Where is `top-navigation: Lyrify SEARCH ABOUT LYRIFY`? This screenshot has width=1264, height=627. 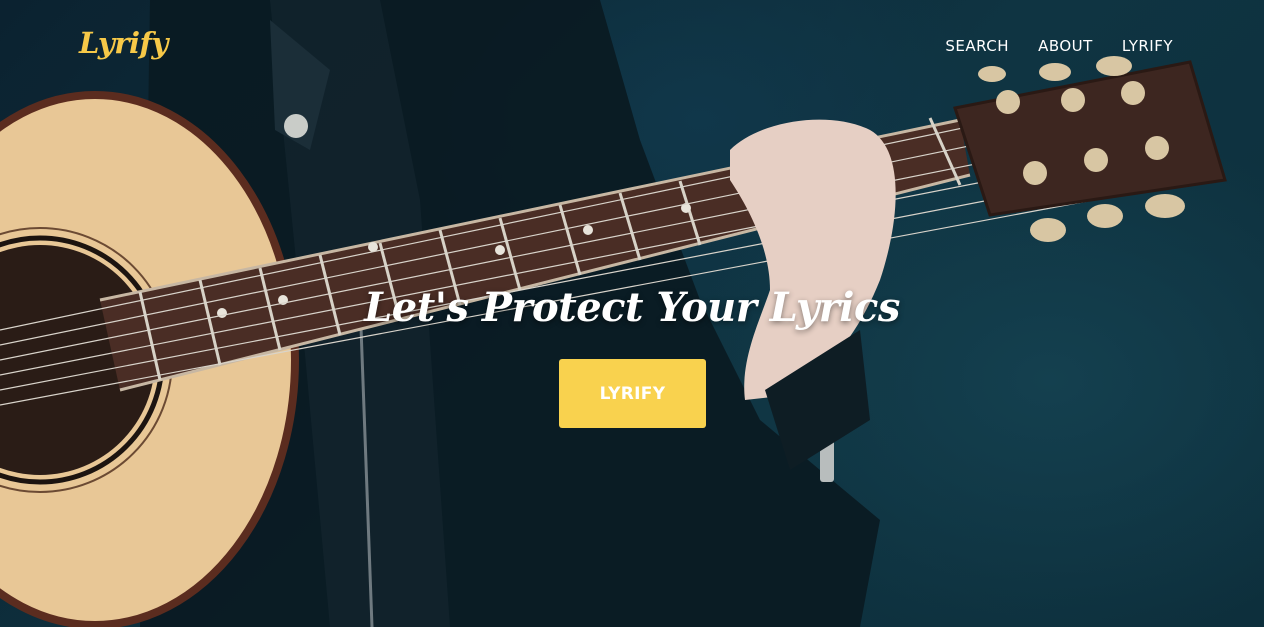
top-navigation: Lyrify SEARCH ABOUT LYRIFY is located at coordinates (632, 45).